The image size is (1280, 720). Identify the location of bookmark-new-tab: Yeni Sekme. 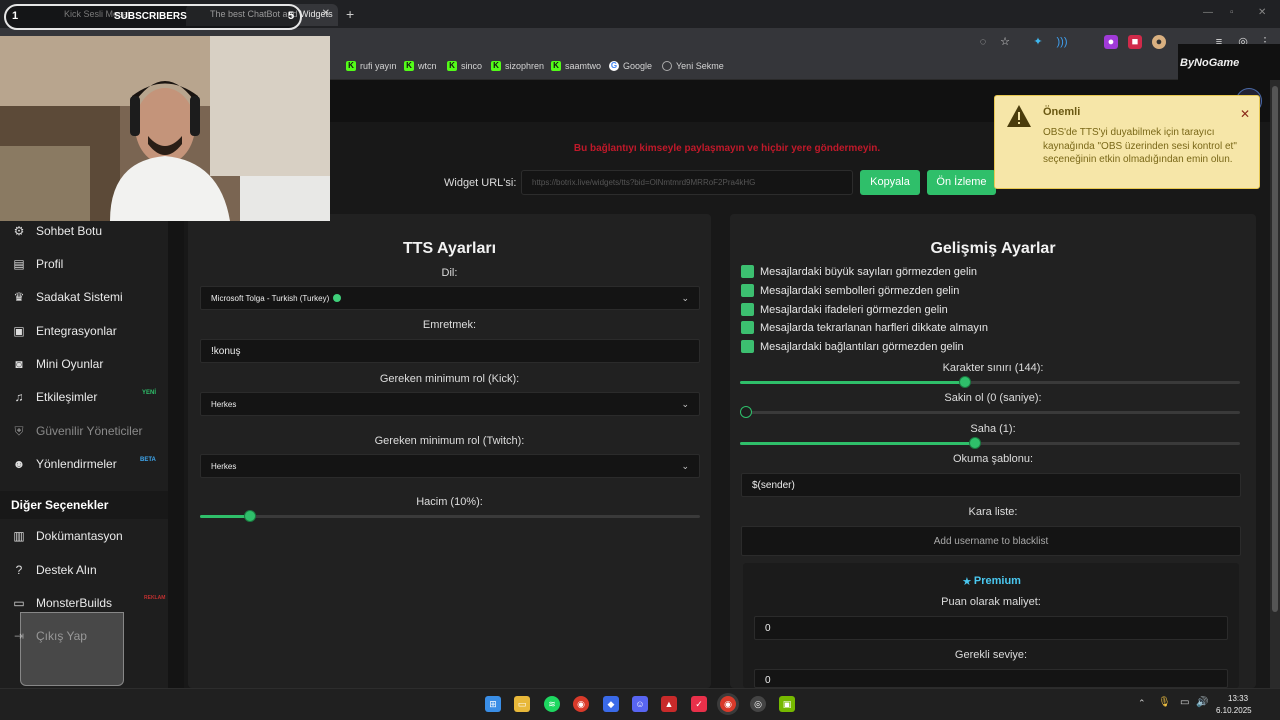
(693, 66).